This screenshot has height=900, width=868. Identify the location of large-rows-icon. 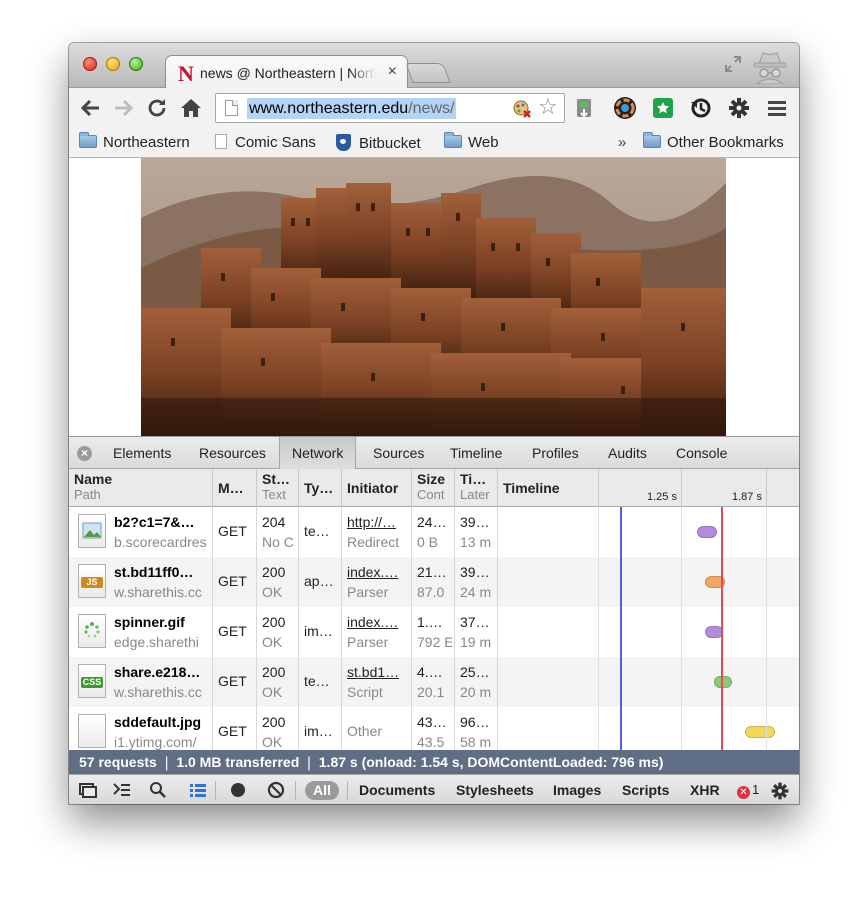
(198, 791).